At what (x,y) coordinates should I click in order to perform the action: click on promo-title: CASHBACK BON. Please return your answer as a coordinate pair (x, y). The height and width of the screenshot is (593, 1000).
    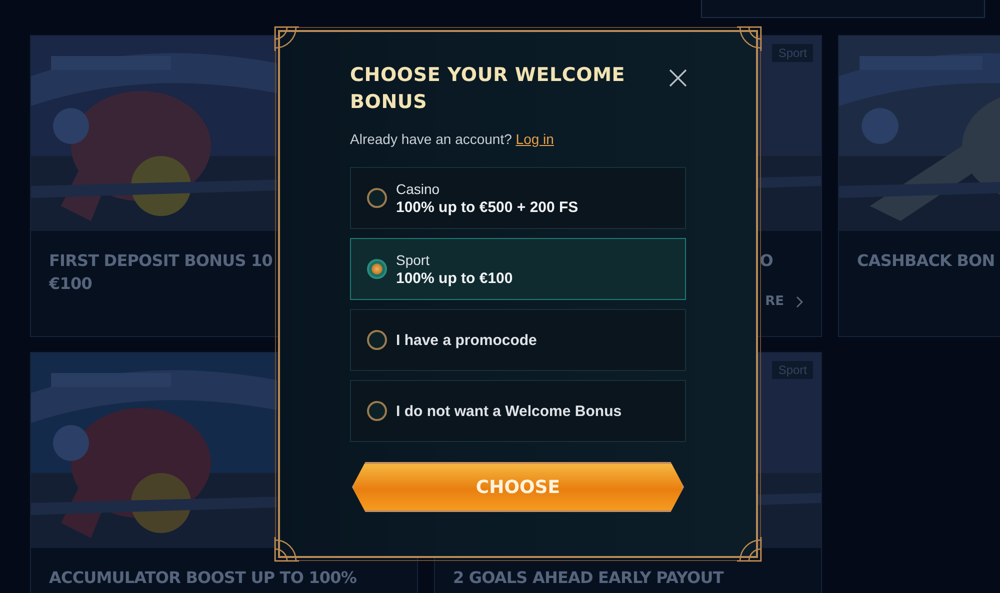
    Looking at the image, I should click on (926, 261).